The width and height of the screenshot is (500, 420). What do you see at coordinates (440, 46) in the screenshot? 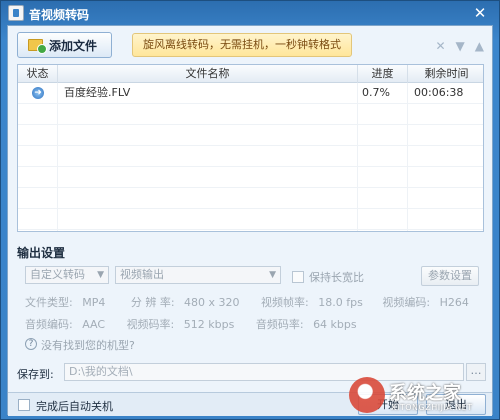
I see `delete-icon: ✕` at bounding box center [440, 46].